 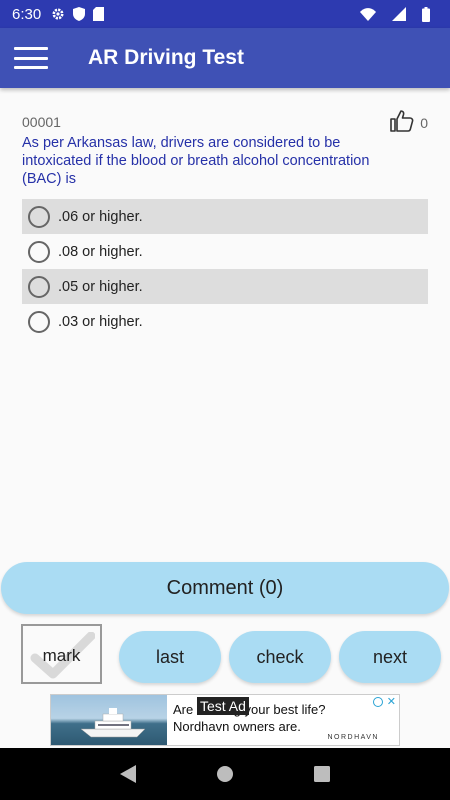 What do you see at coordinates (280, 657) in the screenshot?
I see `check-button: check` at bounding box center [280, 657].